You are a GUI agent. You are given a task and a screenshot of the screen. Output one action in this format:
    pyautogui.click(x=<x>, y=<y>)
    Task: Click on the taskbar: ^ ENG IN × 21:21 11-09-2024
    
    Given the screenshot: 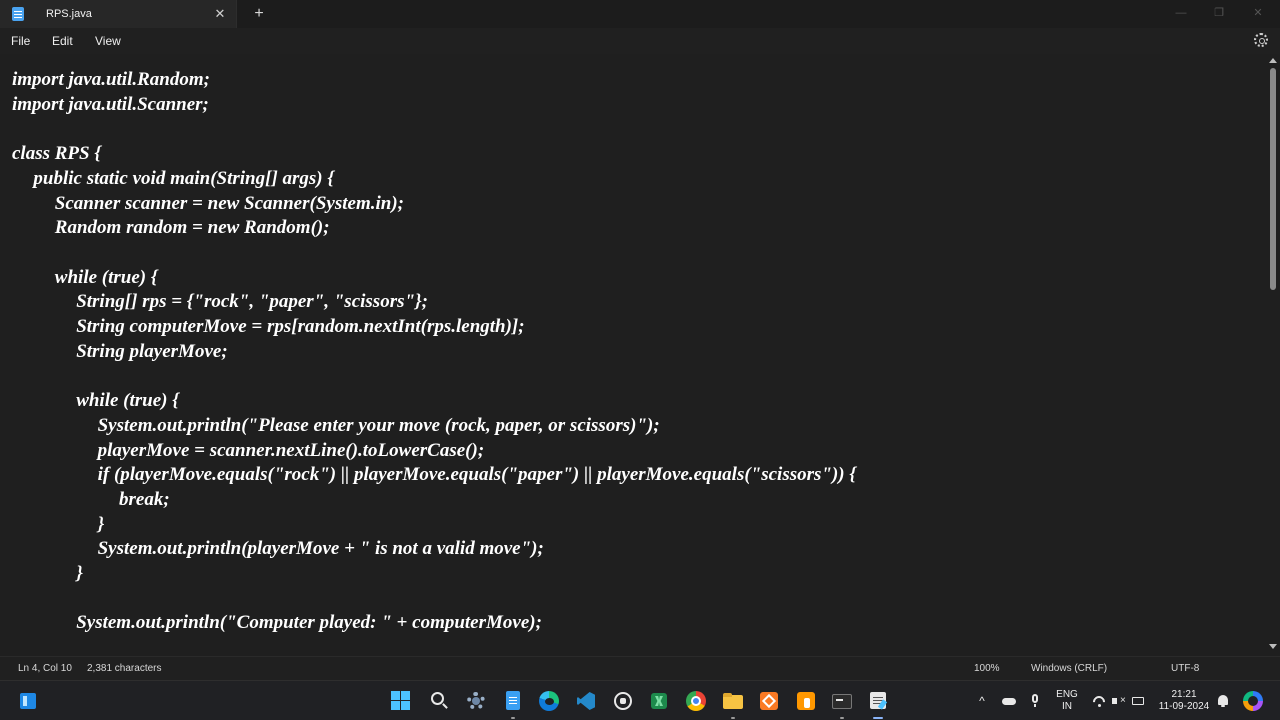 What is the action you would take?
    pyautogui.click(x=640, y=700)
    